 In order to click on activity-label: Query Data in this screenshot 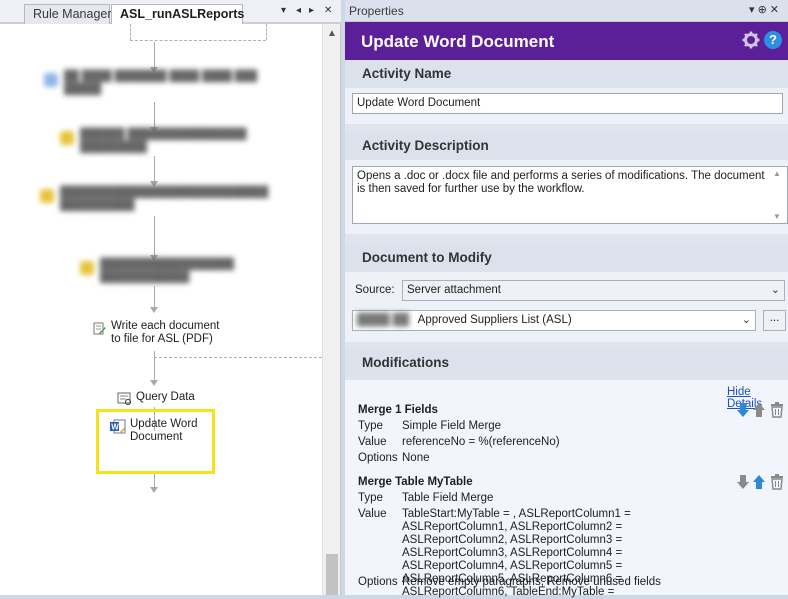, I will do `click(165, 397)`.